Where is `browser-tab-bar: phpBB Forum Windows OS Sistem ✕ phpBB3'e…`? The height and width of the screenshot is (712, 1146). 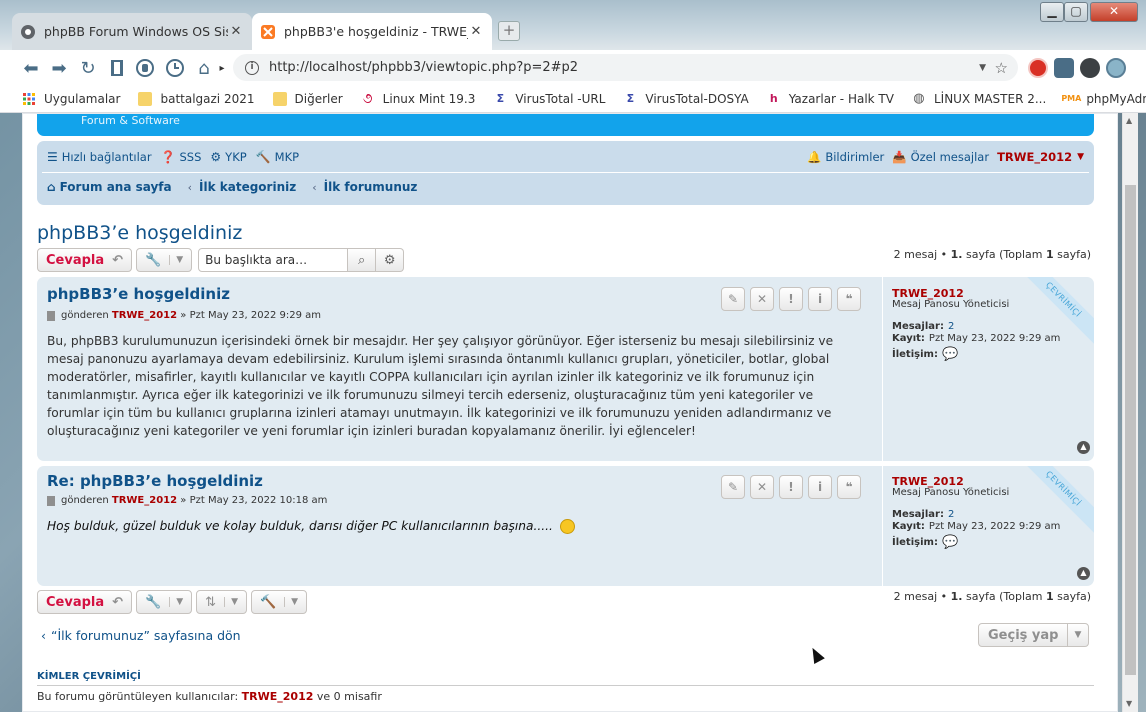 browser-tab-bar: phpBB Forum Windows OS Sistem ✕ phpBB3'e… is located at coordinates (573, 25).